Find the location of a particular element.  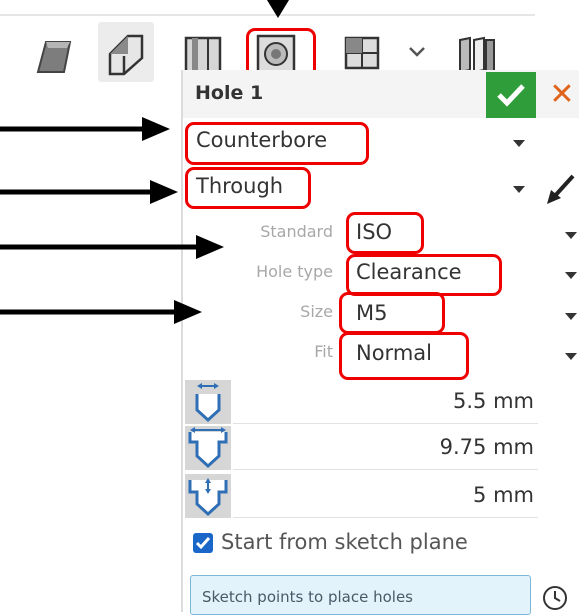

hole-diameter-value: 5.5 mm is located at coordinates (493, 401).